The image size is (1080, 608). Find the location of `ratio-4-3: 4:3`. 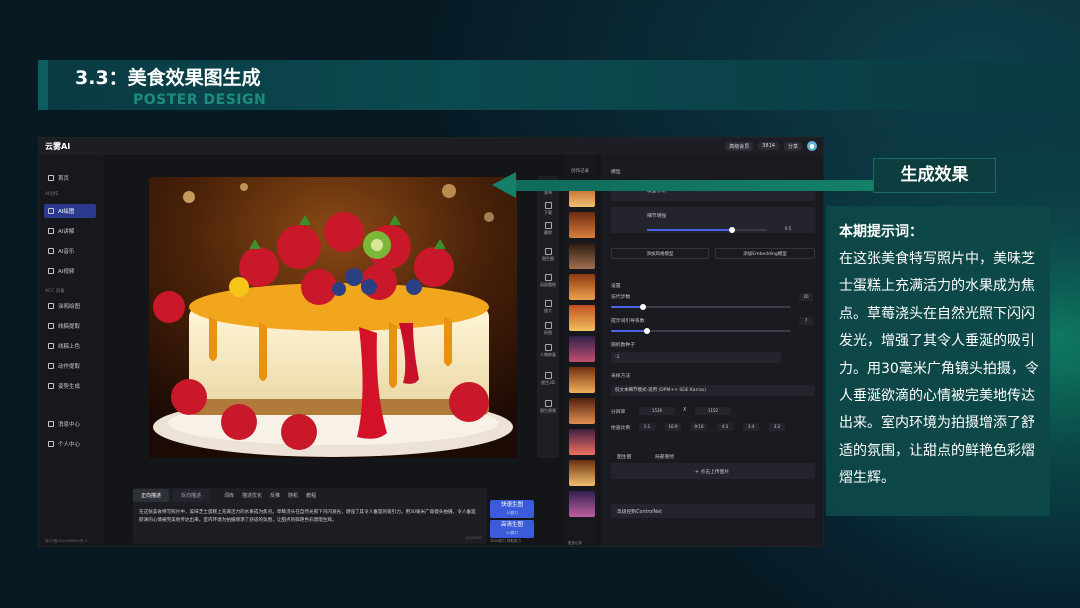

ratio-4-3: 4:3 is located at coordinates (725, 427).